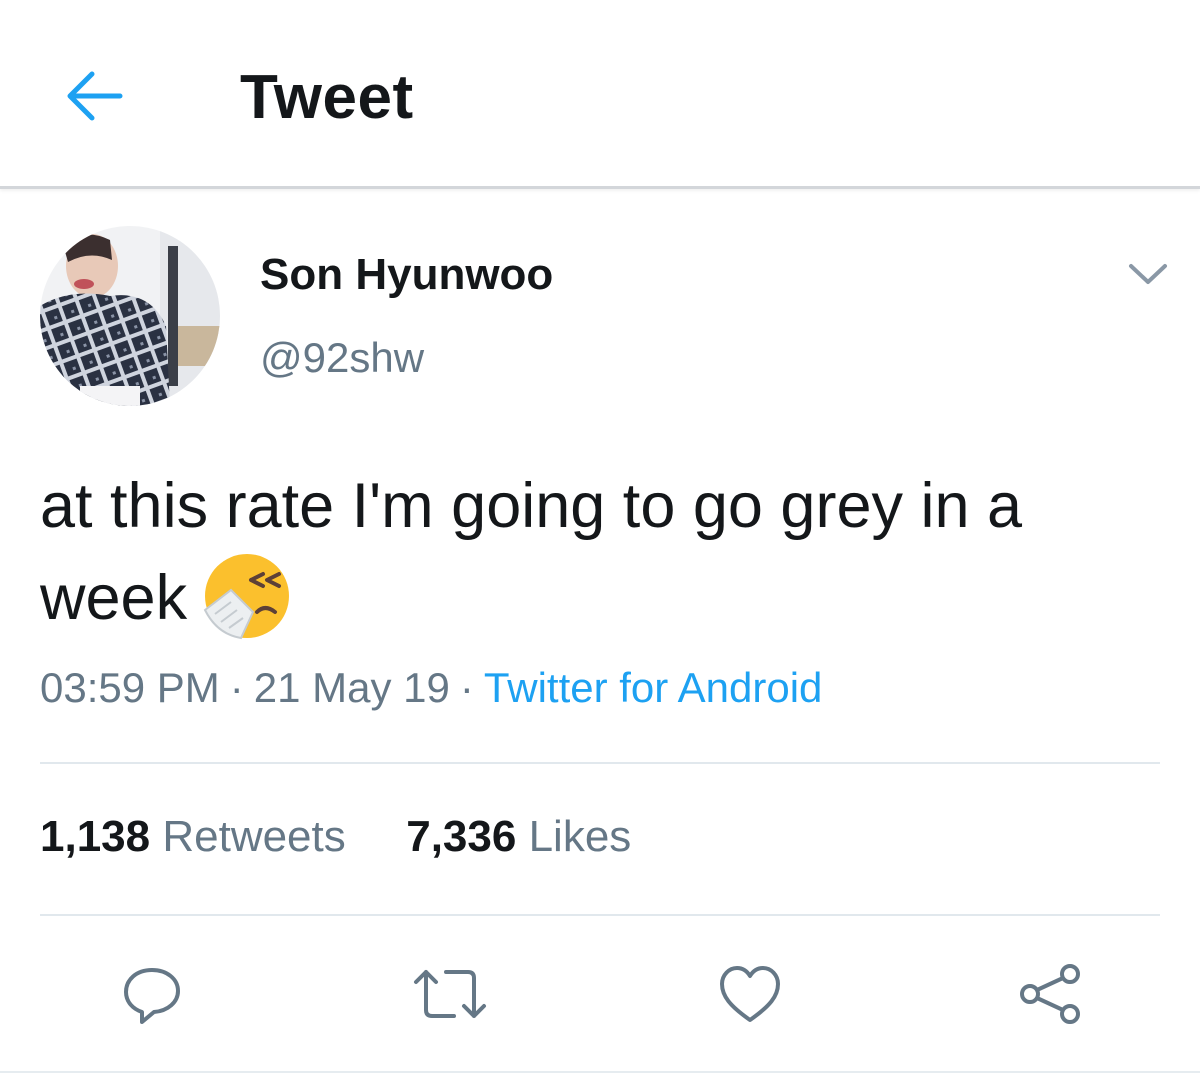 The width and height of the screenshot is (1200, 1079). I want to click on tweet-source-link: Twitter for Android, so click(653, 687).